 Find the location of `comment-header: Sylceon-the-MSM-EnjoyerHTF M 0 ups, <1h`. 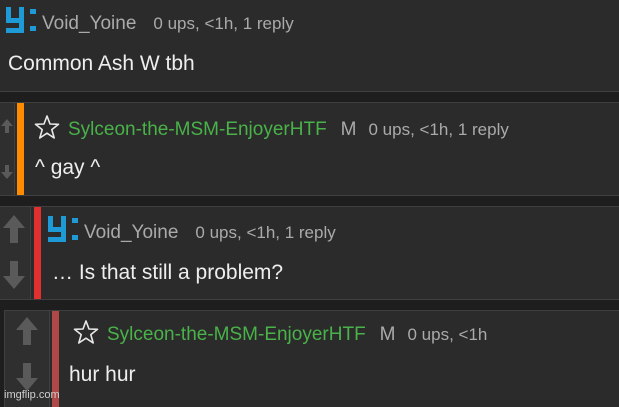

comment-header: Sylceon-the-MSM-EnjoyerHTF M 0 ups, <1h is located at coordinates (280, 334).